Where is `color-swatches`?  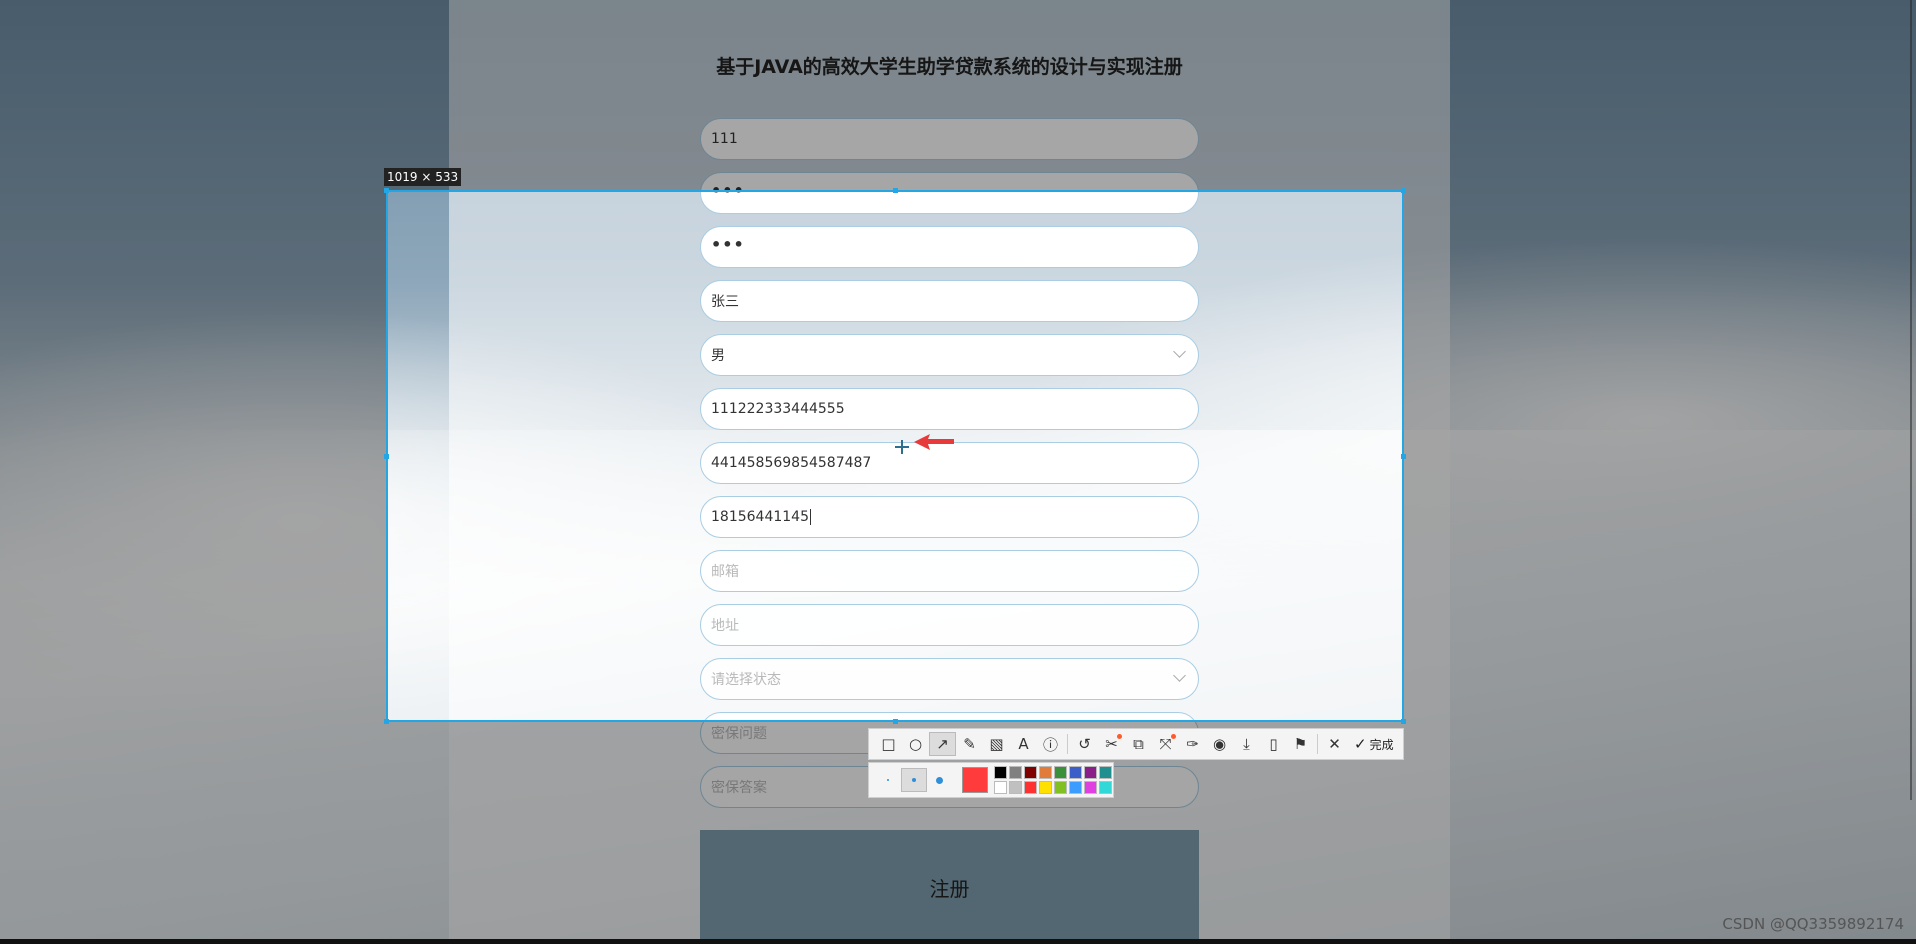 color-swatches is located at coordinates (1053, 780).